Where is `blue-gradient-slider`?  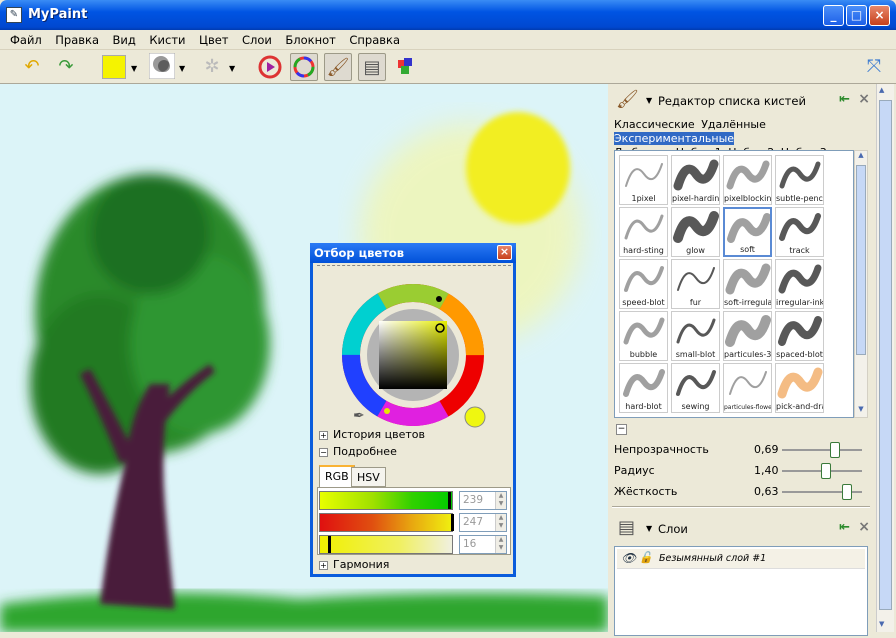
blue-gradient-slider is located at coordinates (386, 544).